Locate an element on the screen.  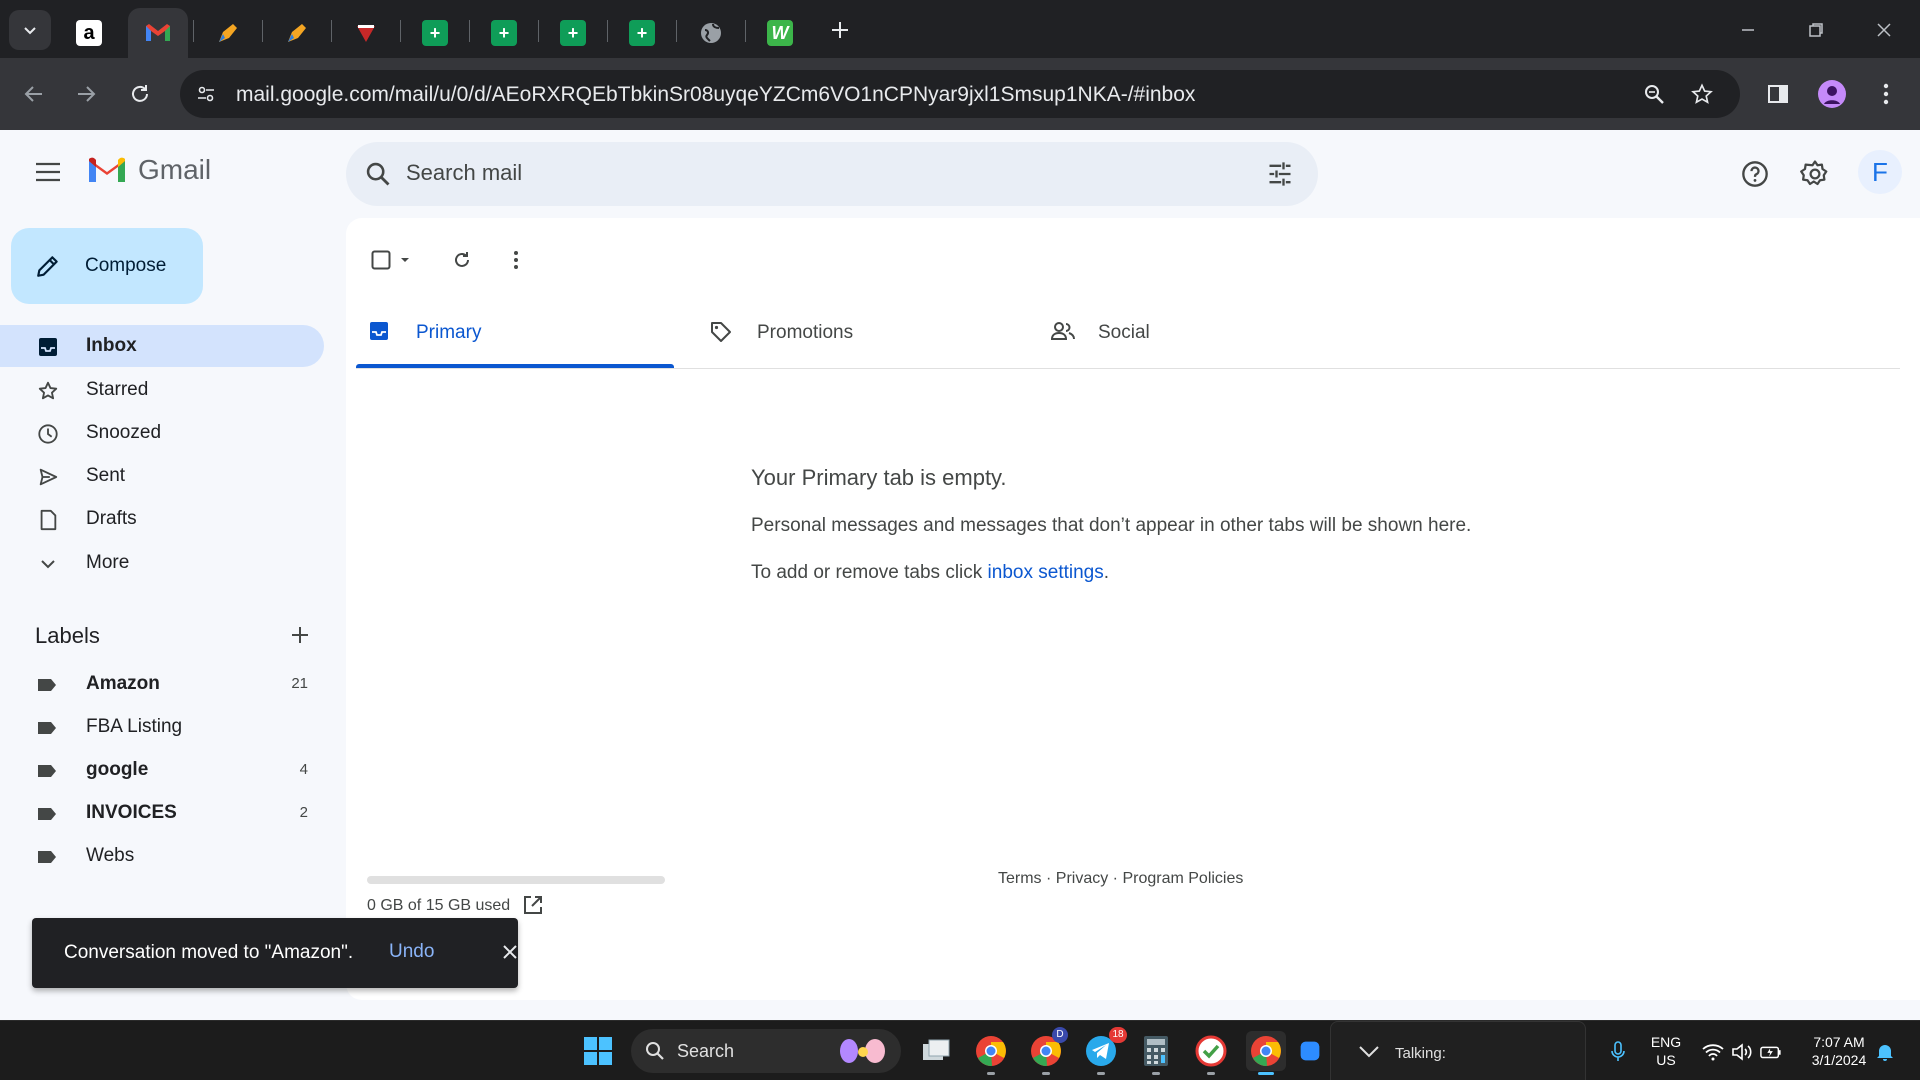
kebab-menu-icon is located at coordinates (1886, 94).